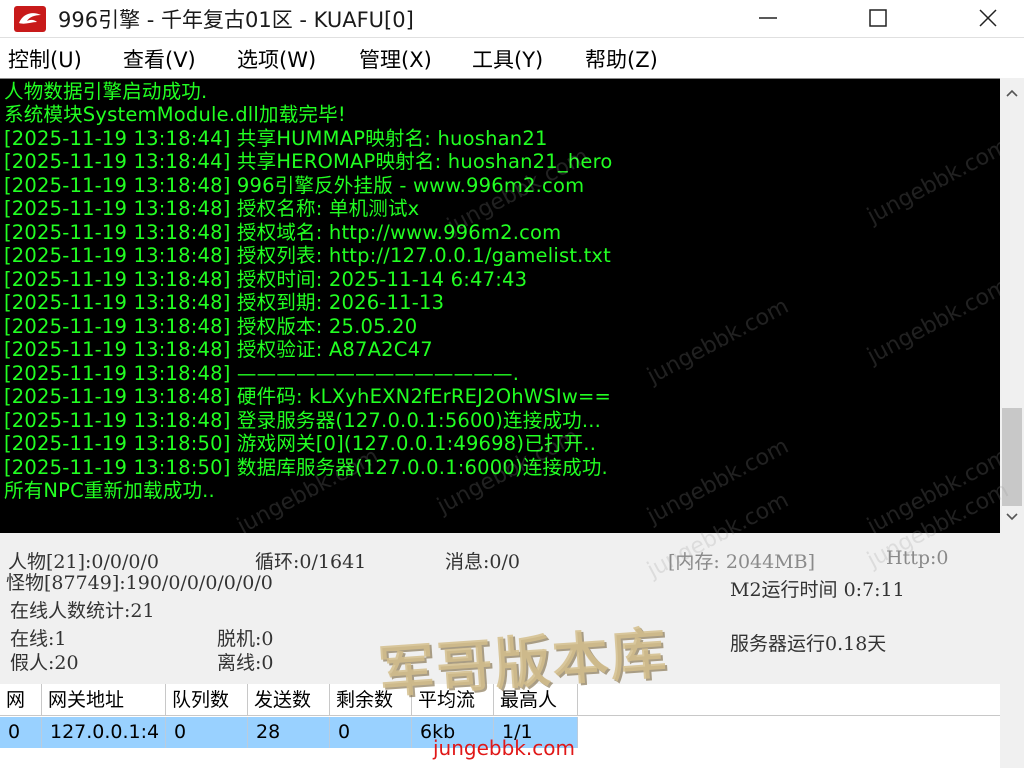 This screenshot has height=768, width=1024. Describe the element at coordinates (245, 639) in the screenshot. I see `offline-bot-count: 脱机:0` at that location.